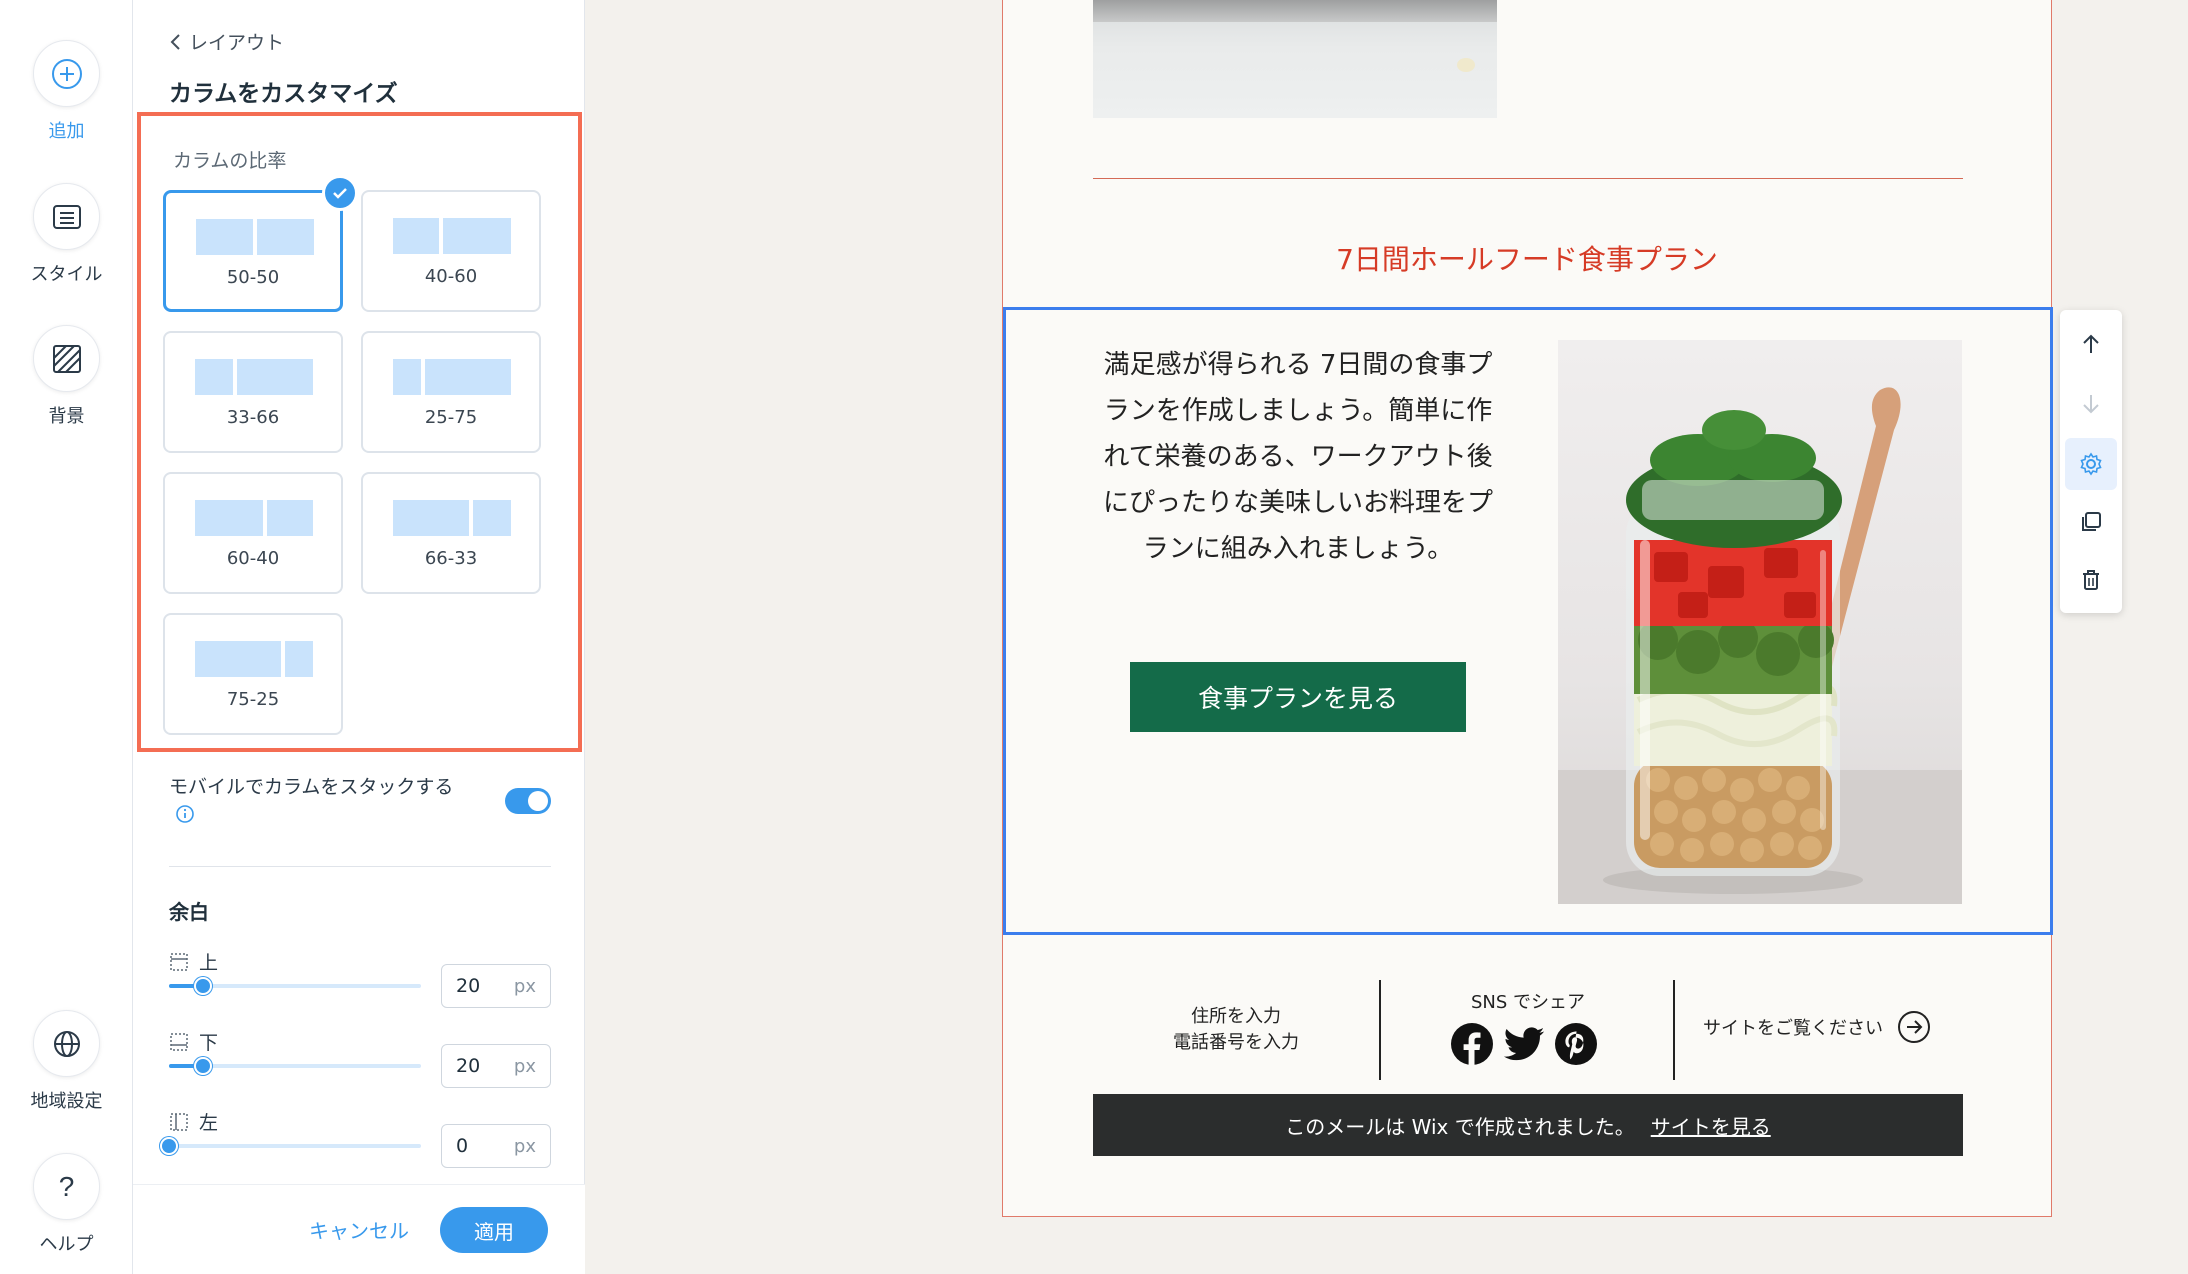 This screenshot has width=2188, height=1274. Describe the element at coordinates (237, 43) in the screenshot. I see `back-link-label: レイアウト` at that location.